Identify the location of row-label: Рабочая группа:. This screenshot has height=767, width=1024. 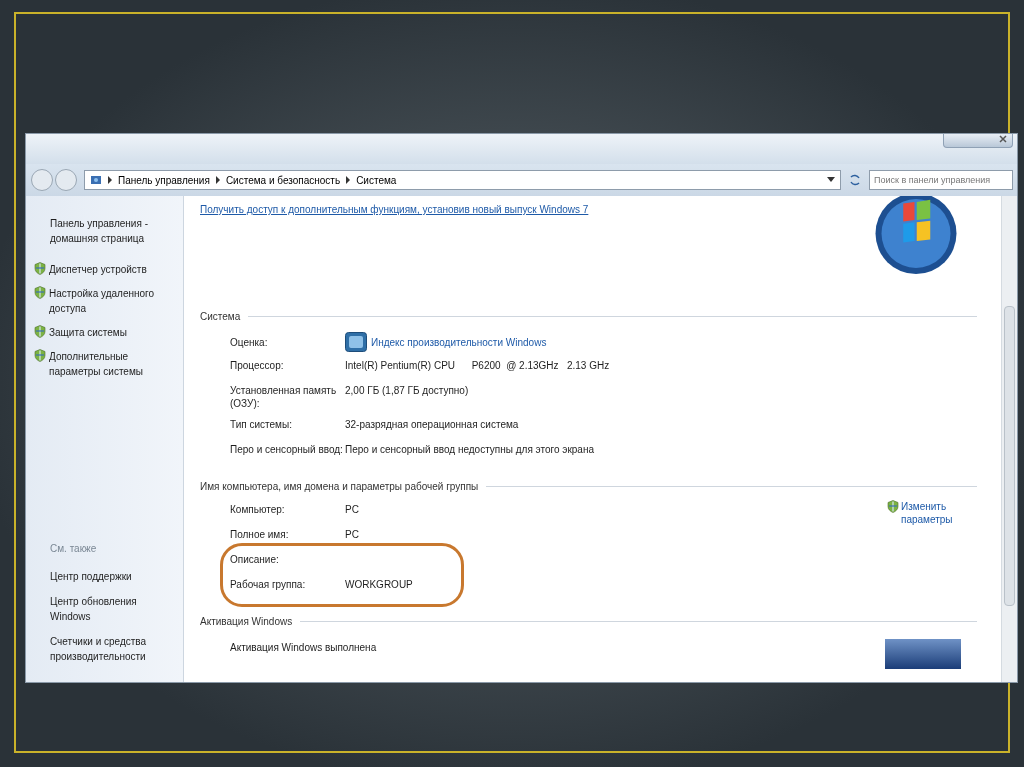
(268, 584).